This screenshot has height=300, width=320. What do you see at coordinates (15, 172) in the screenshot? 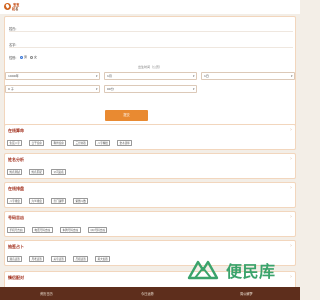
I see `tag-item: 姓名测试` at bounding box center [15, 172].